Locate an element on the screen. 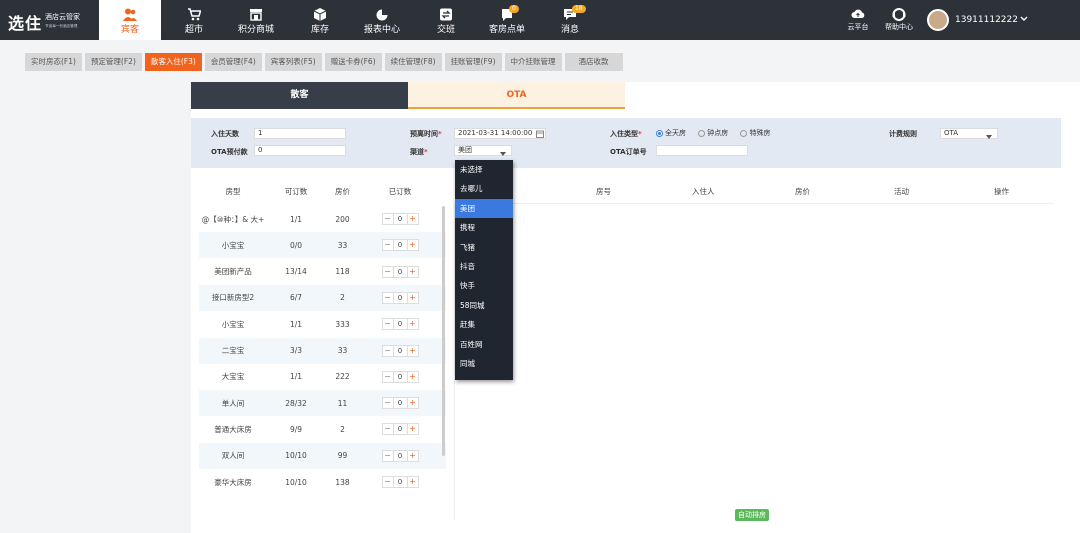 Image resolution: width=1080 pixels, height=533 pixels. tab-credit: 挂账管理(F9) is located at coordinates (473, 62).